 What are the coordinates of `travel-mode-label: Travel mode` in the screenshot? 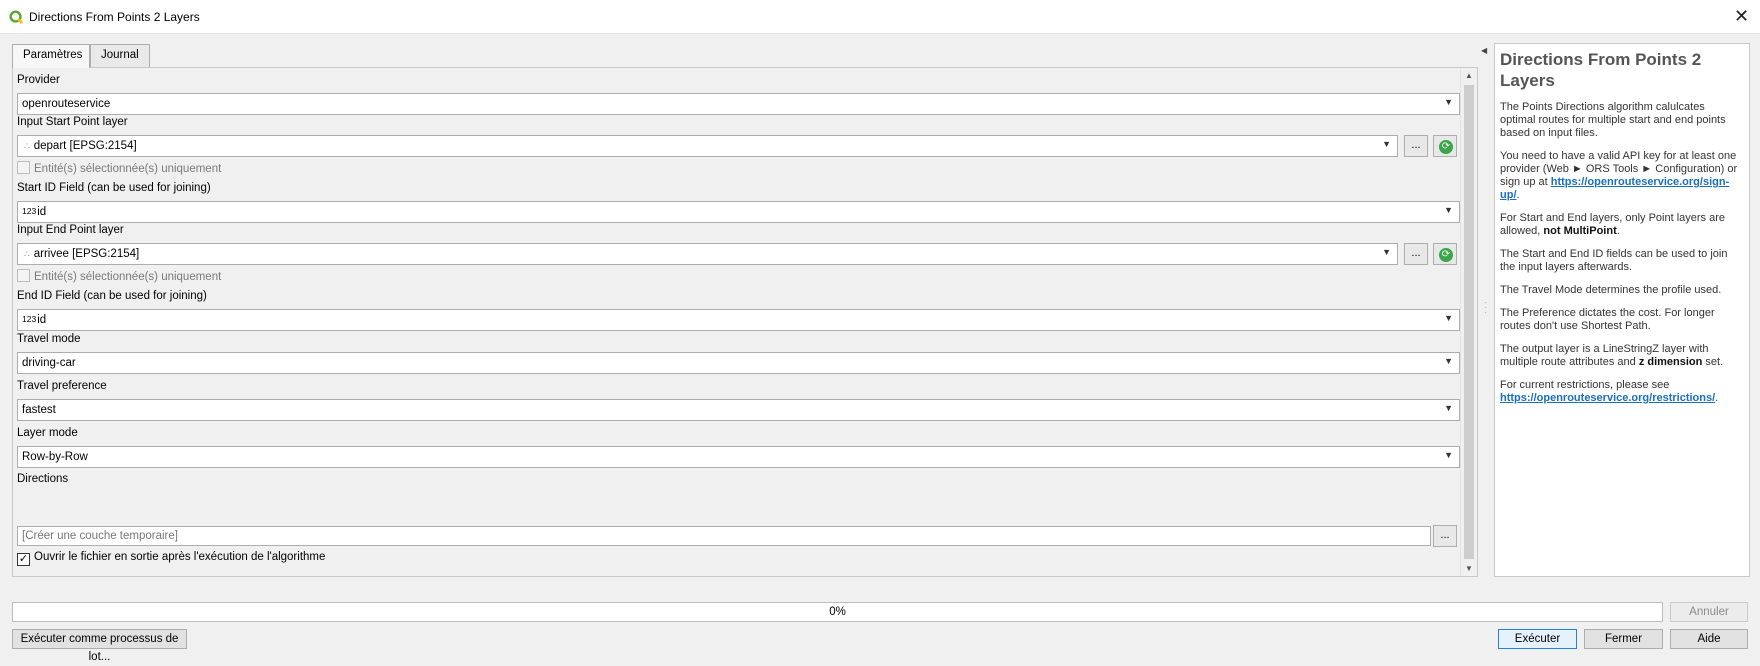 It's located at (49, 339).